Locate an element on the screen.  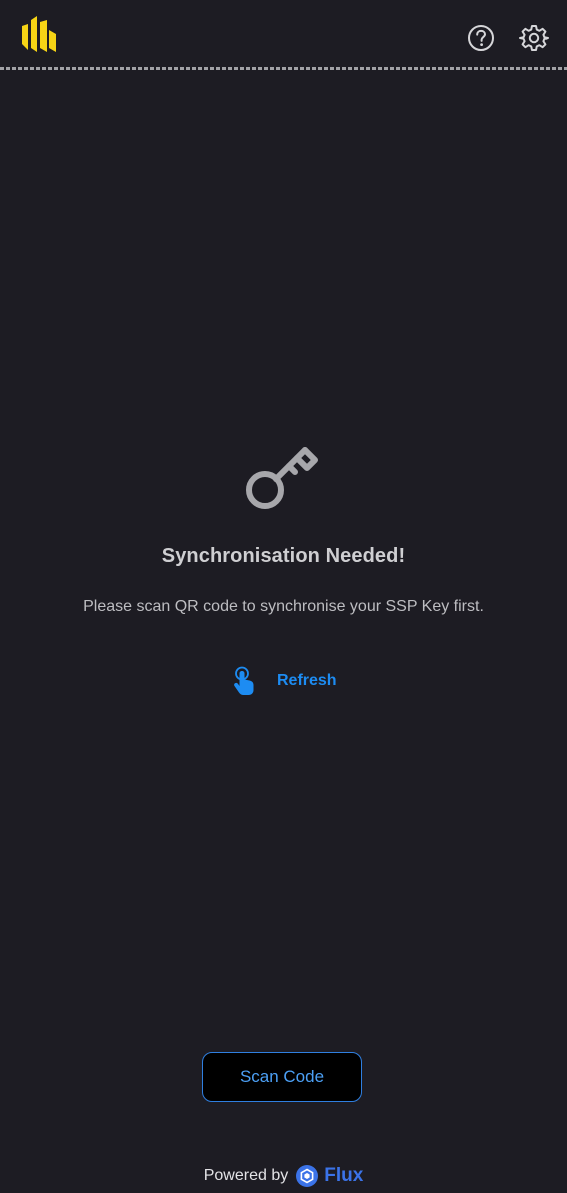
footer: Powered by Flux is located at coordinates (283, 1175).